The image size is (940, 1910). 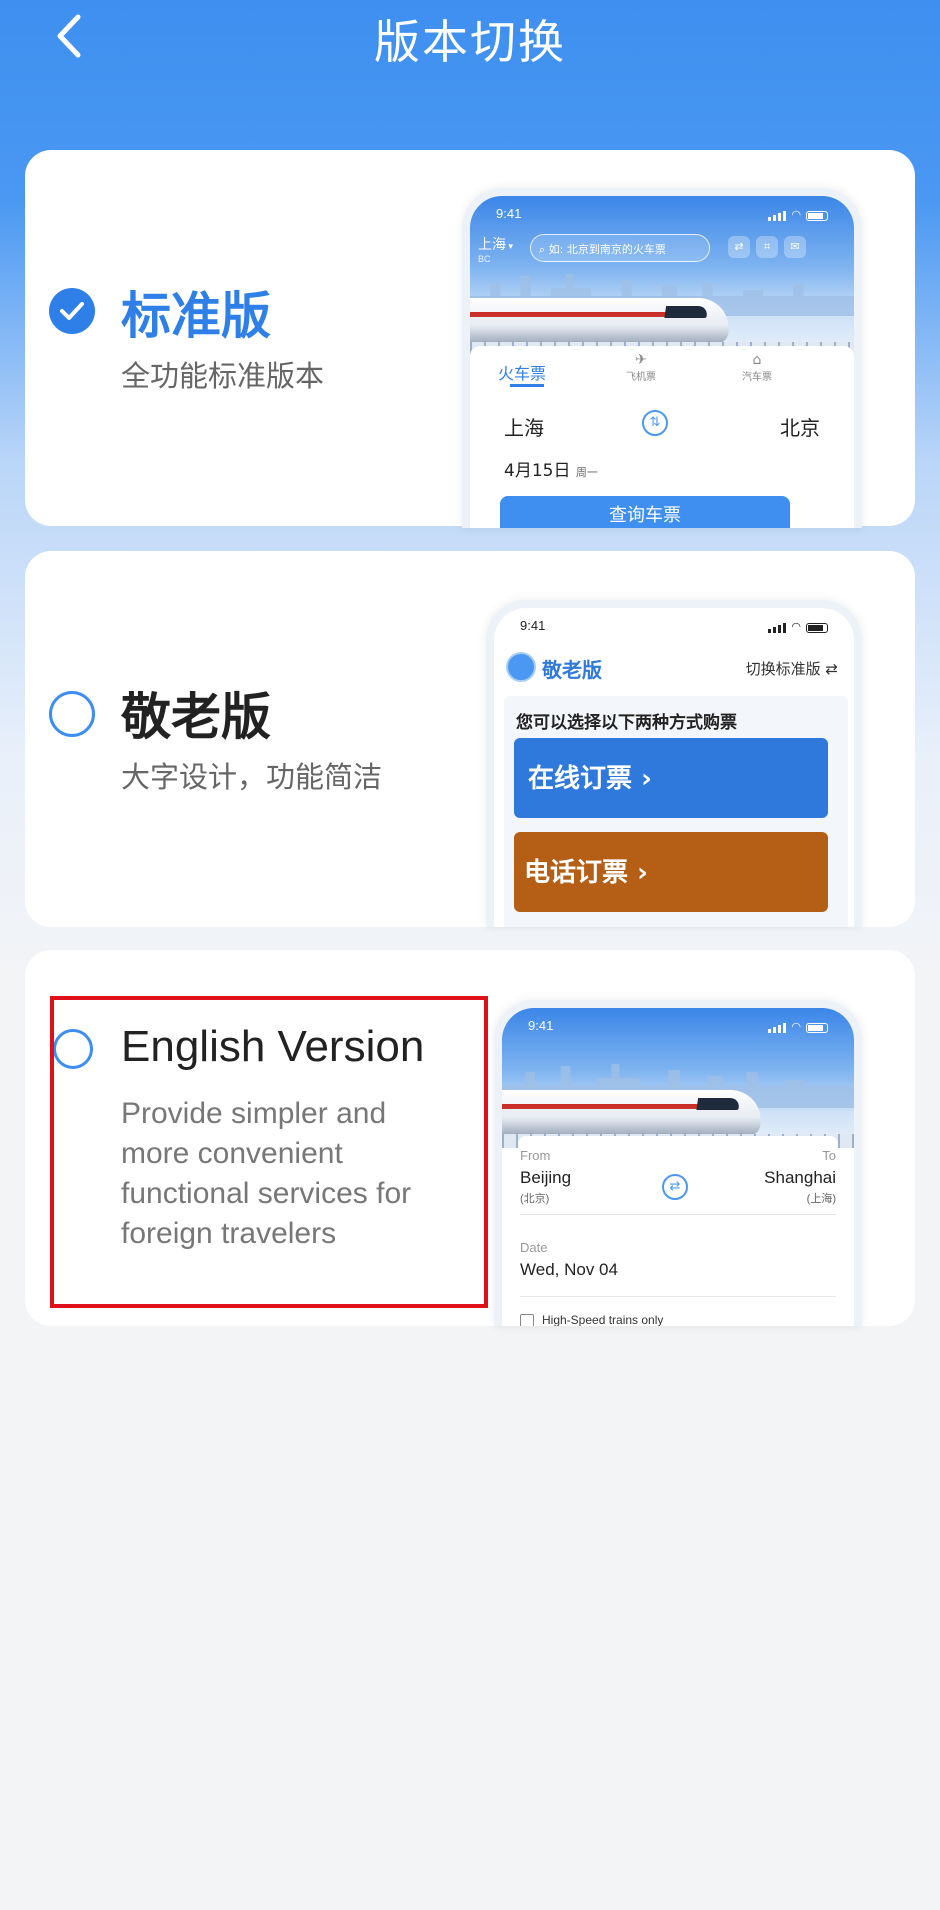 What do you see at coordinates (675, 1187) in the screenshot?
I see `swap-stations-icon: ⇄` at bounding box center [675, 1187].